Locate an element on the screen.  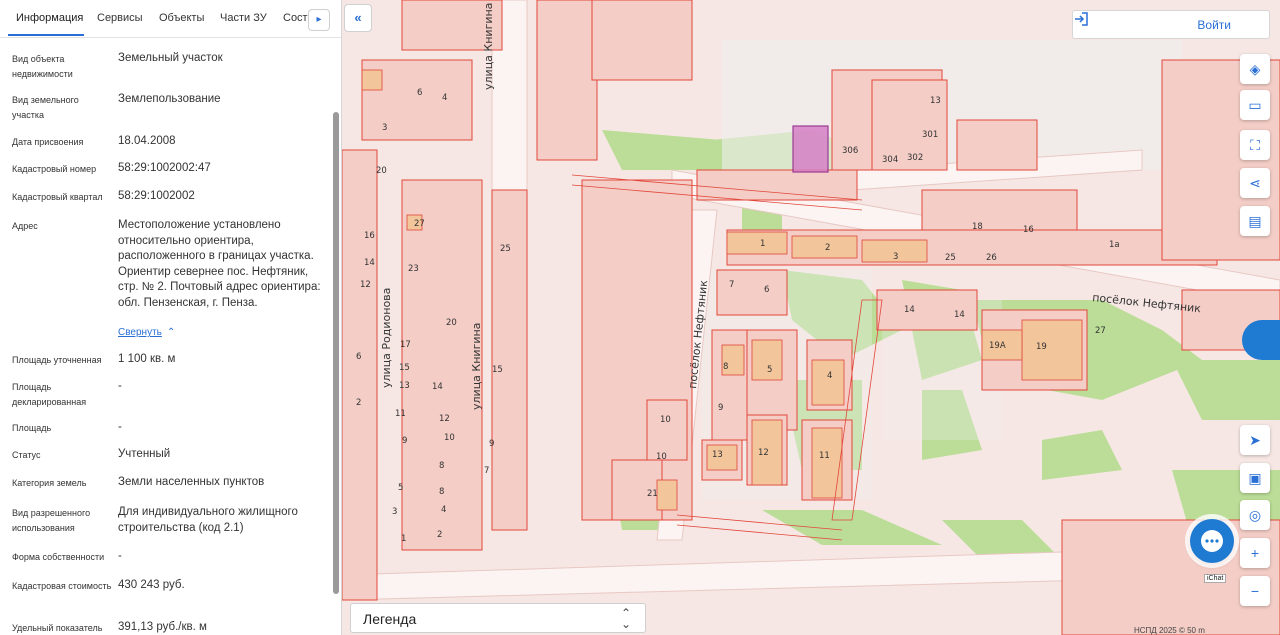
detail-value: 58:29:1002002:47 is located at coordinates (164, 168).